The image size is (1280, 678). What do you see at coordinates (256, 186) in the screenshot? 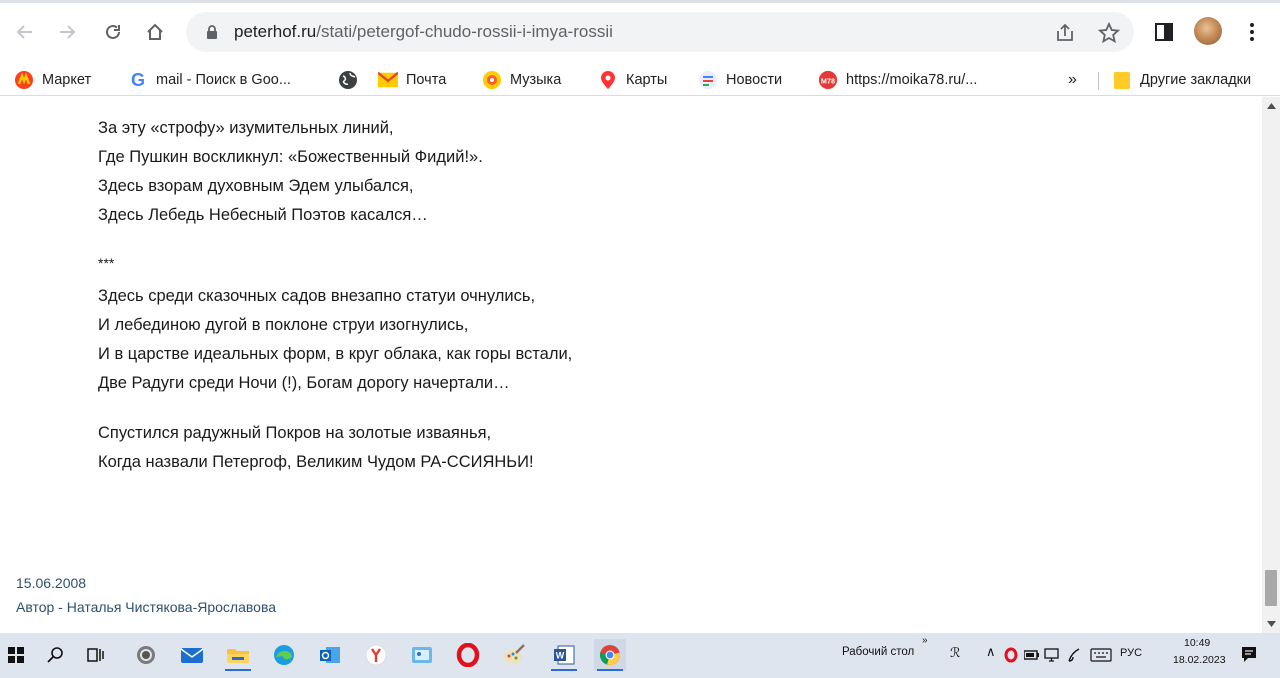
I see `poem-line: Здесь взорам духовным Эдем улыбался,` at bounding box center [256, 186].